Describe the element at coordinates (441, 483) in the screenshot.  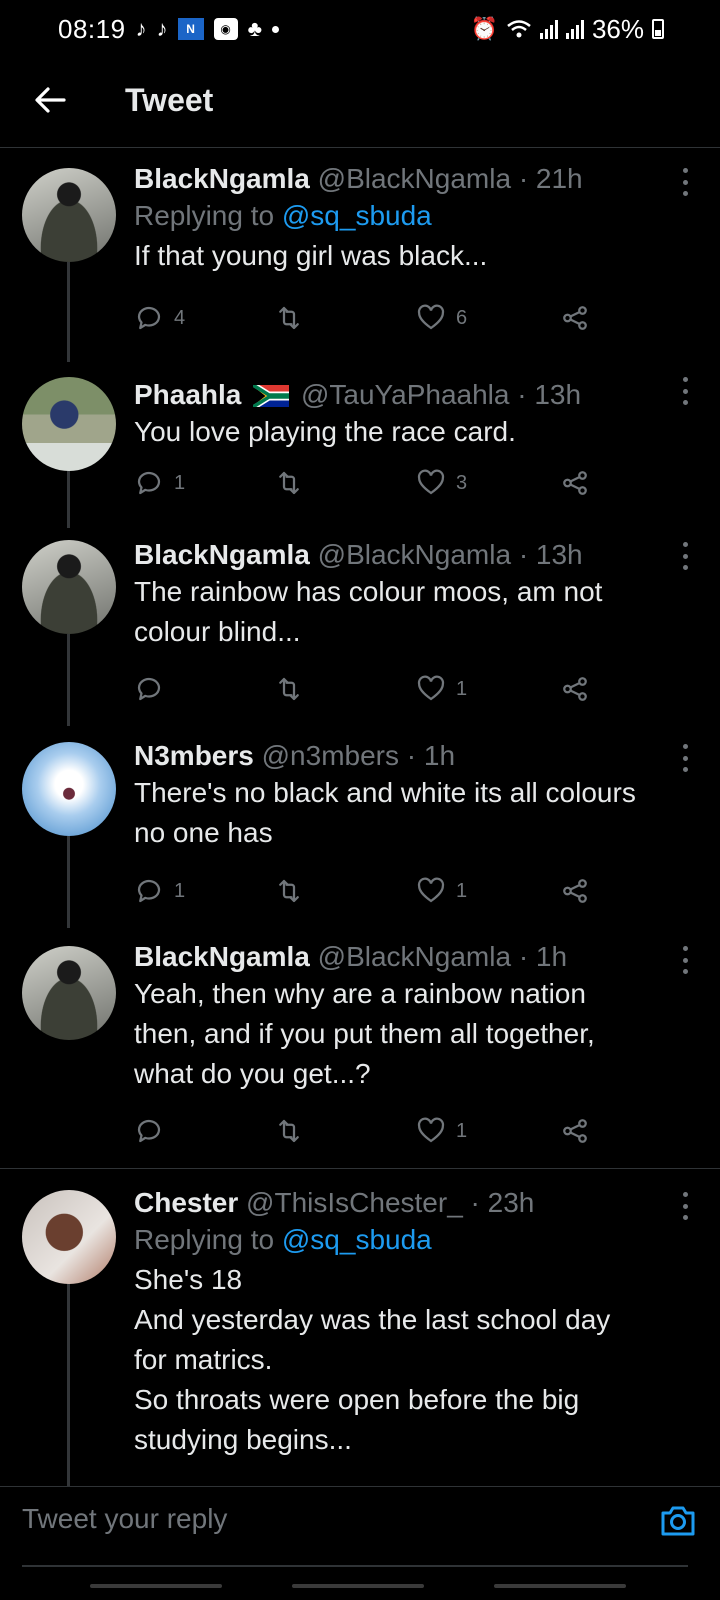
I see `like-button: 3` at that location.